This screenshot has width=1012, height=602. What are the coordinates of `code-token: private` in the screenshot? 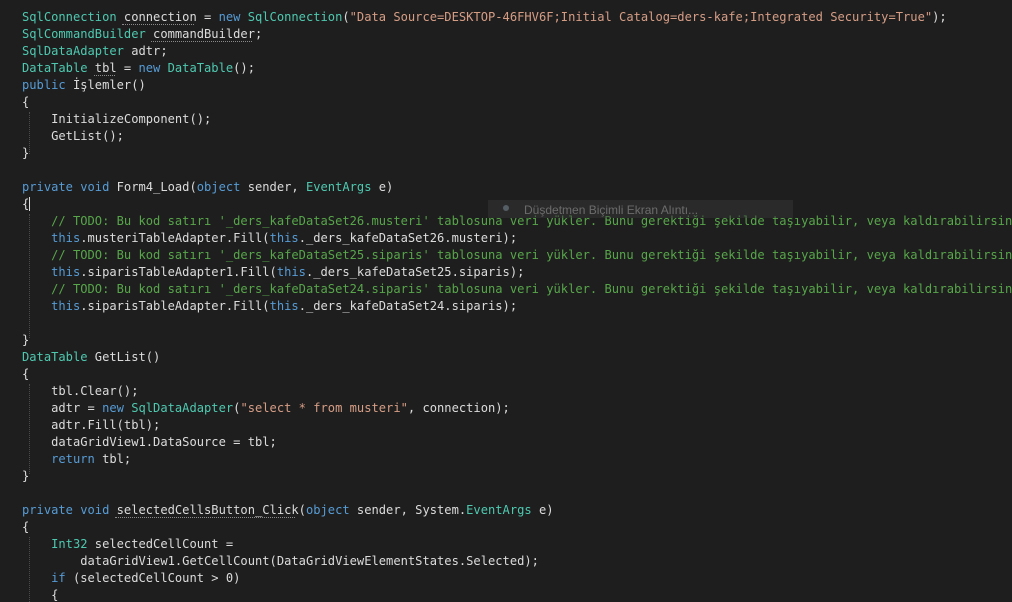 It's located at (47, 510).